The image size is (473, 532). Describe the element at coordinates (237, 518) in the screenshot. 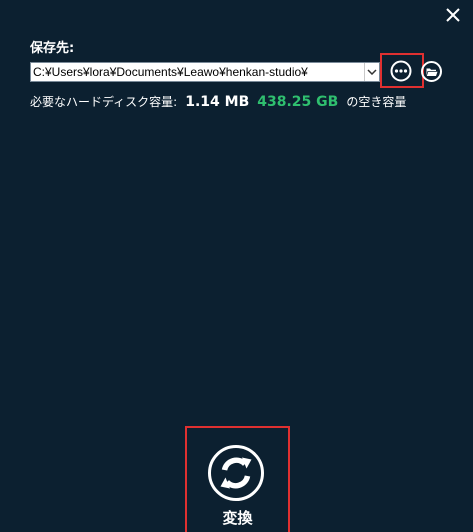

I see `convert-label: 変換` at that location.